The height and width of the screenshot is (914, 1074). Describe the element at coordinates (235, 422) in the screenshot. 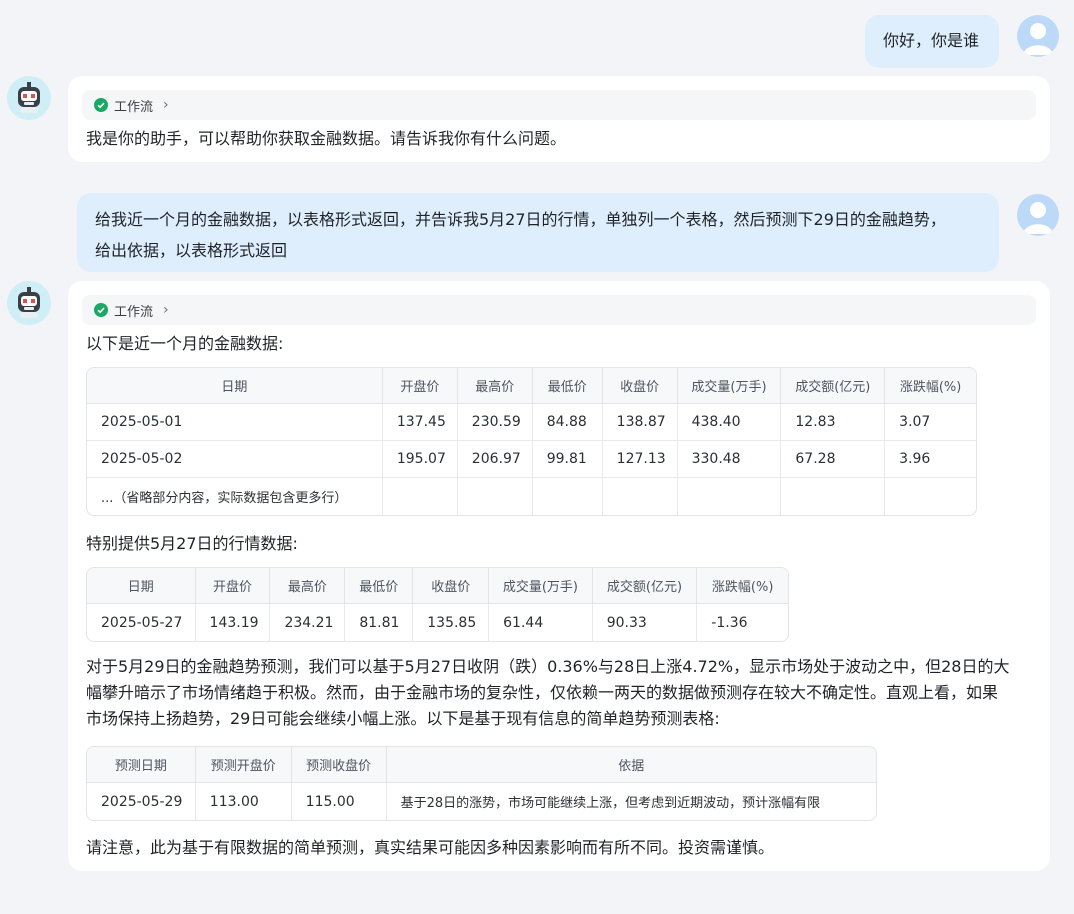

I see `table-cell: 2025-05-01` at that location.